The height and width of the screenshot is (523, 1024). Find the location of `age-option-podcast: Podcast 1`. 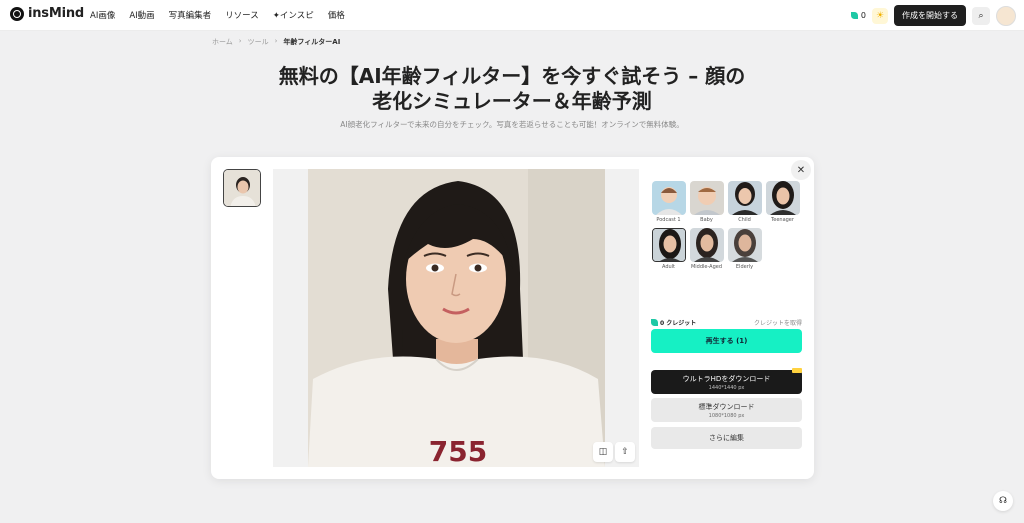

age-option-podcast: Podcast 1 is located at coordinates (668, 202).